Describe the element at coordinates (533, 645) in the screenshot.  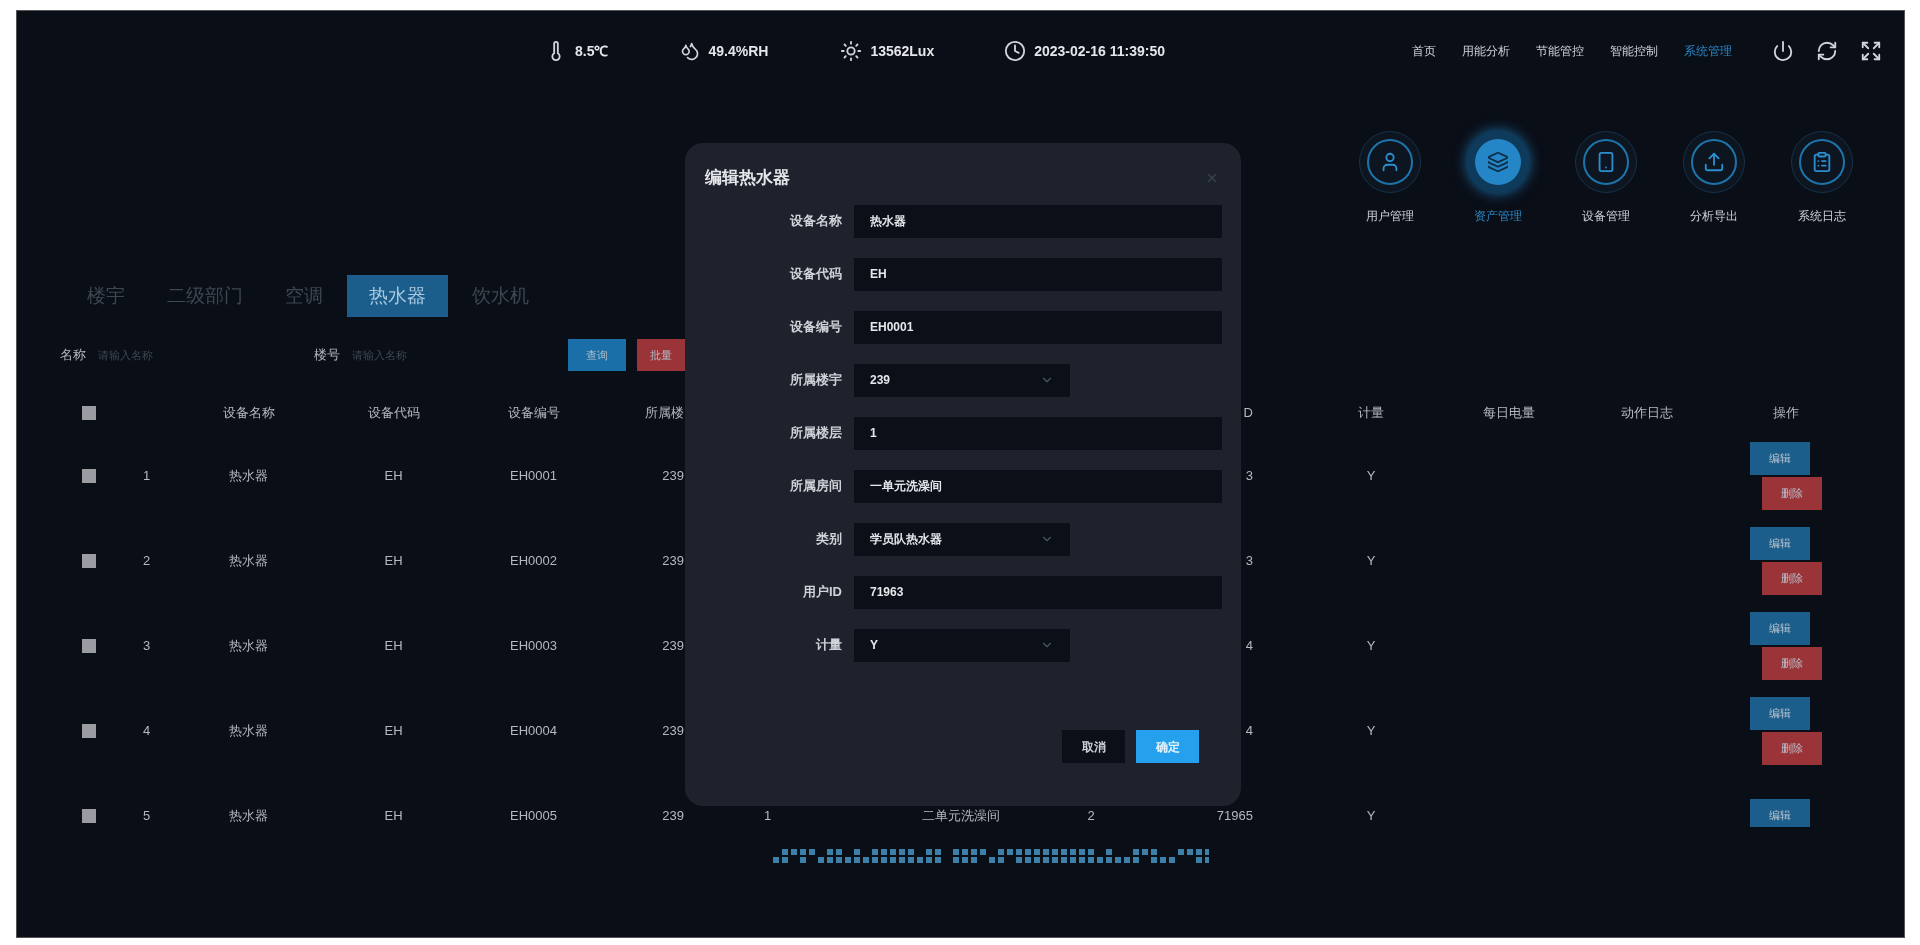
I see `table-cell-text: EH0003` at that location.